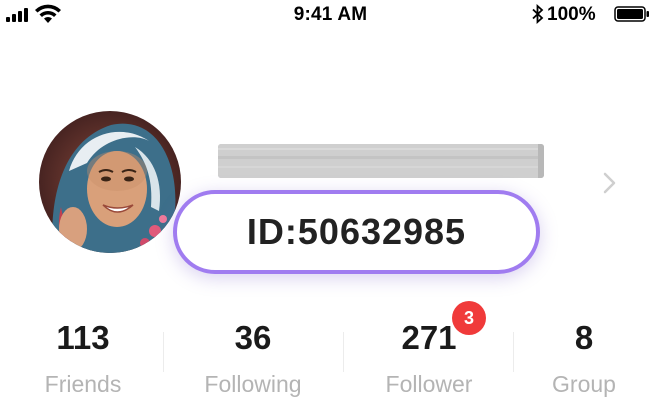 The height and width of the screenshot is (413, 661). Describe the element at coordinates (330, 16) in the screenshot. I see `status-bar: 9:41 AM 100%` at that location.